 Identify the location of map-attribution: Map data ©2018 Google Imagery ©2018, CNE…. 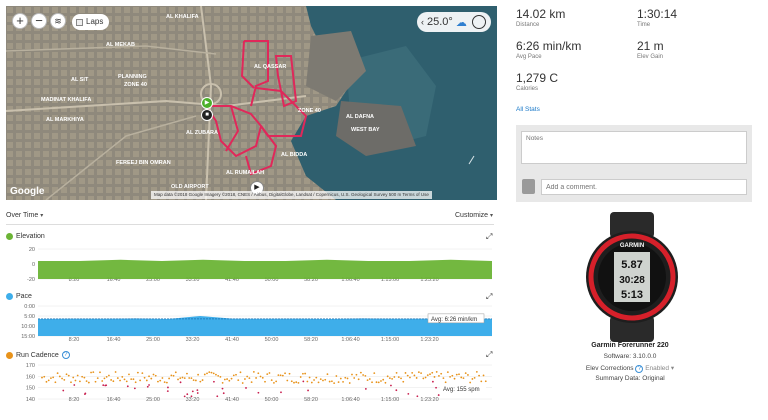
(291, 195).